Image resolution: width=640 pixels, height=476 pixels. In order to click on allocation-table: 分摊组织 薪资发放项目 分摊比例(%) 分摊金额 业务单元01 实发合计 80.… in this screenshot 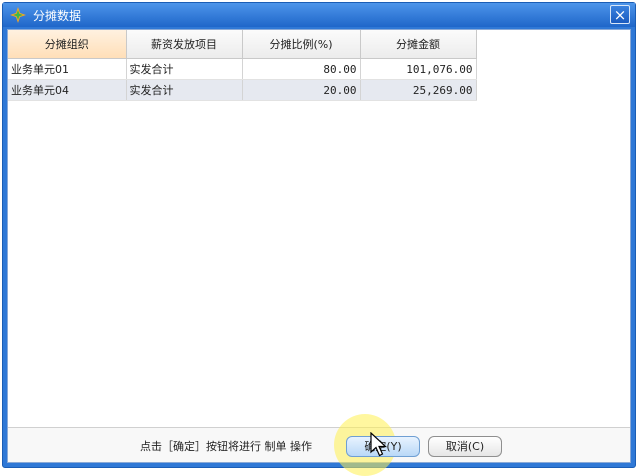, I will do `click(242, 65)`.